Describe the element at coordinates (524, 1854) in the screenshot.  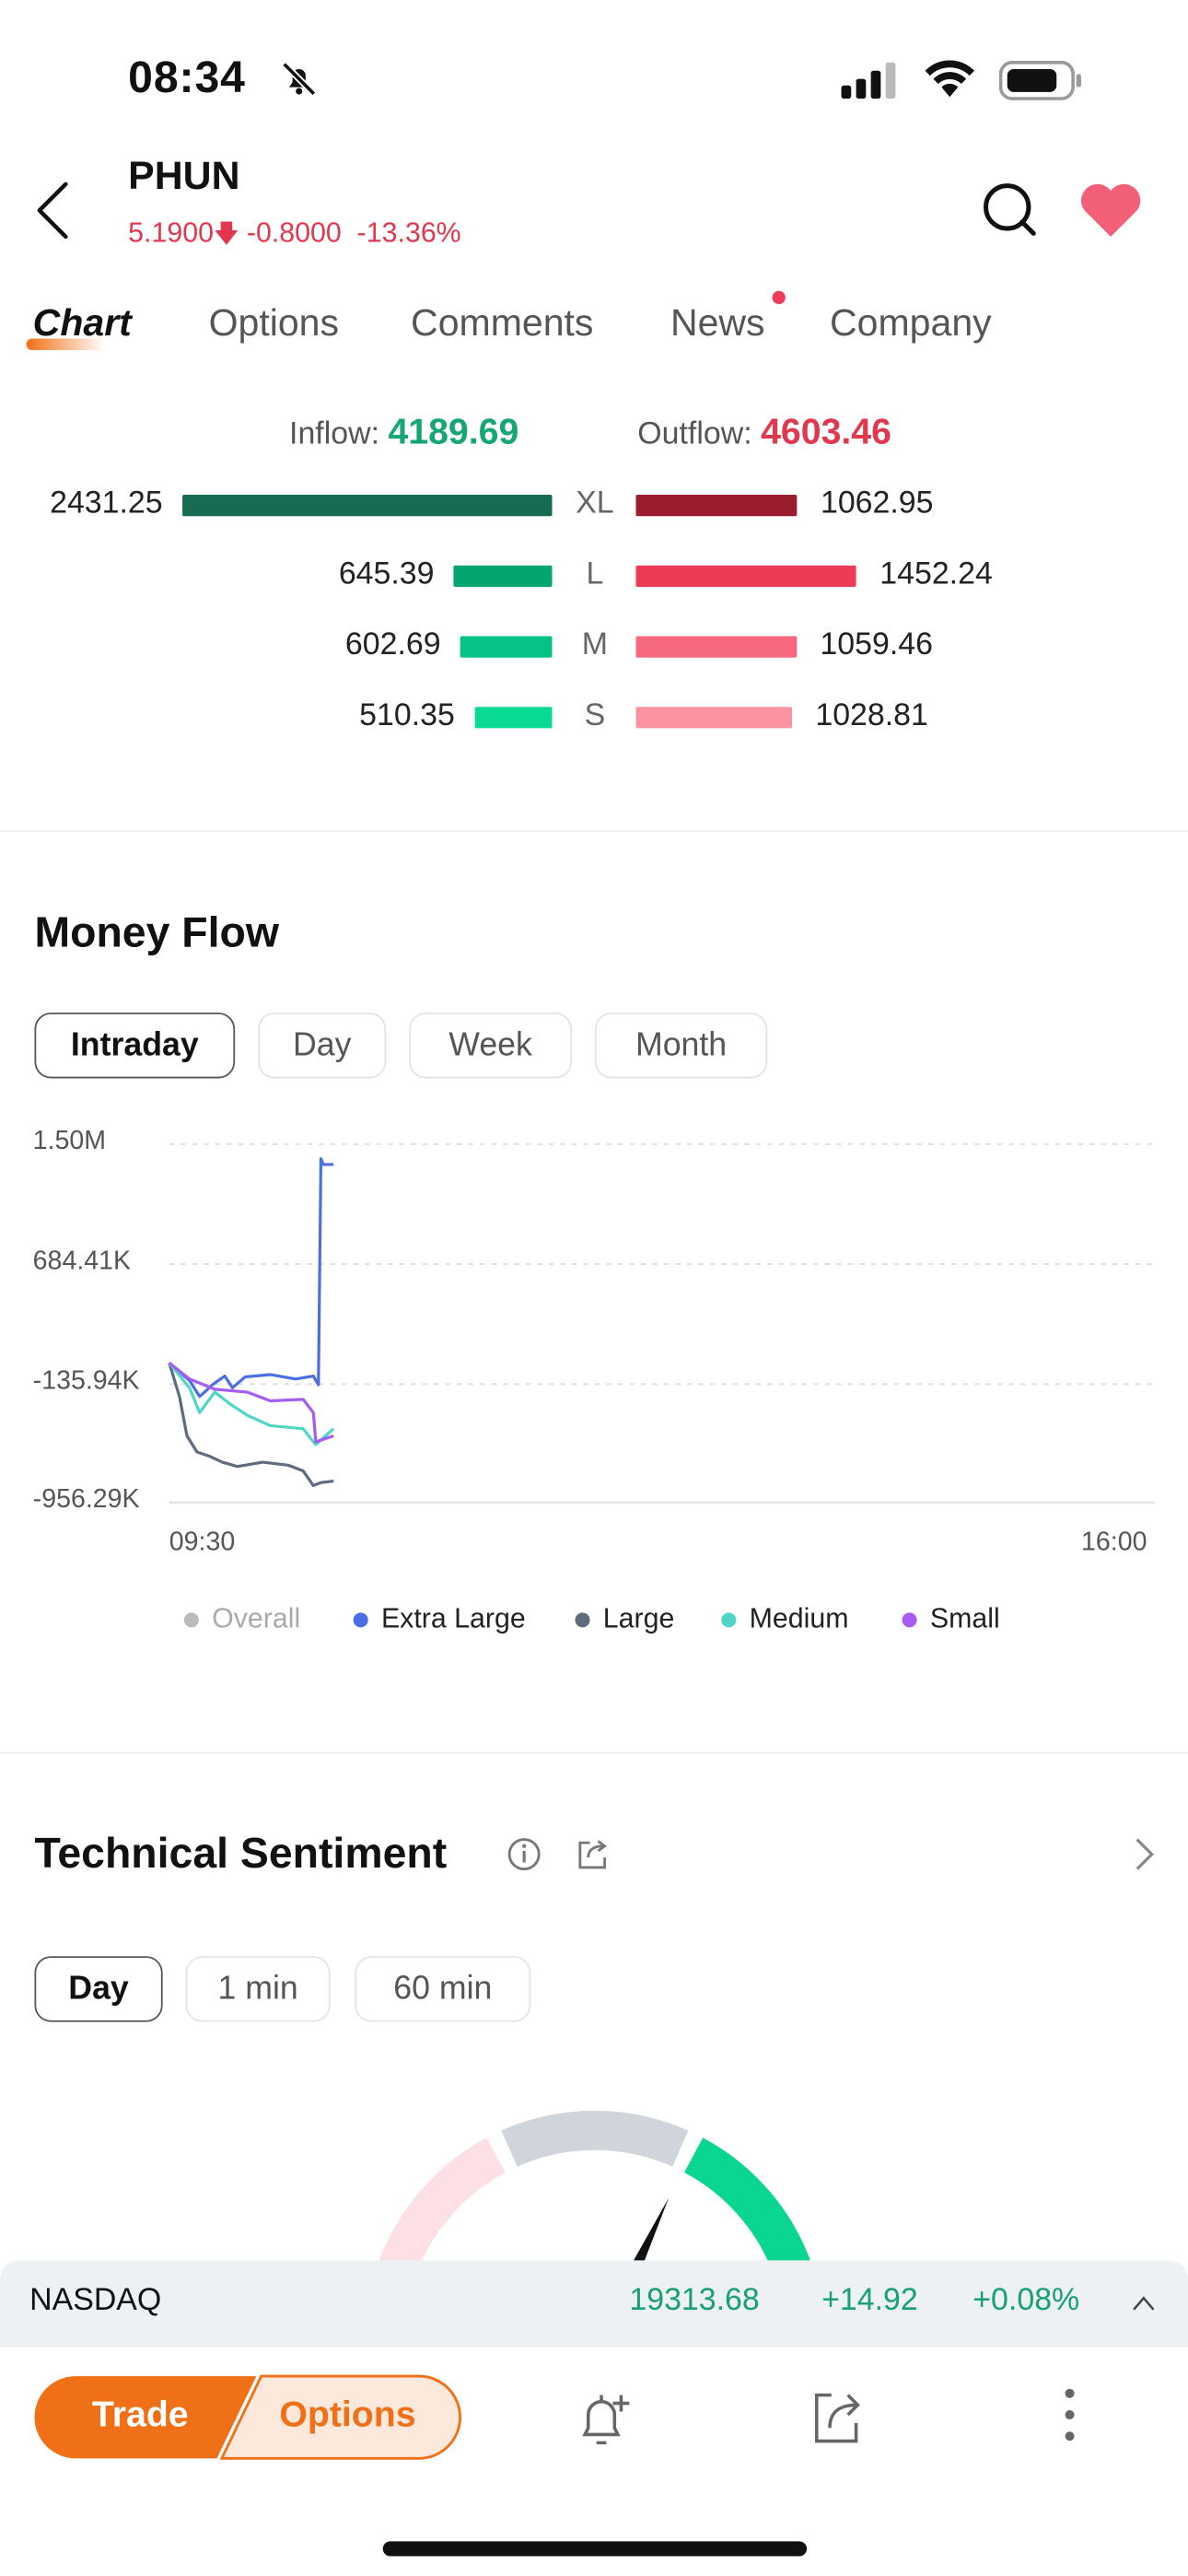
I see `info-icon` at that location.